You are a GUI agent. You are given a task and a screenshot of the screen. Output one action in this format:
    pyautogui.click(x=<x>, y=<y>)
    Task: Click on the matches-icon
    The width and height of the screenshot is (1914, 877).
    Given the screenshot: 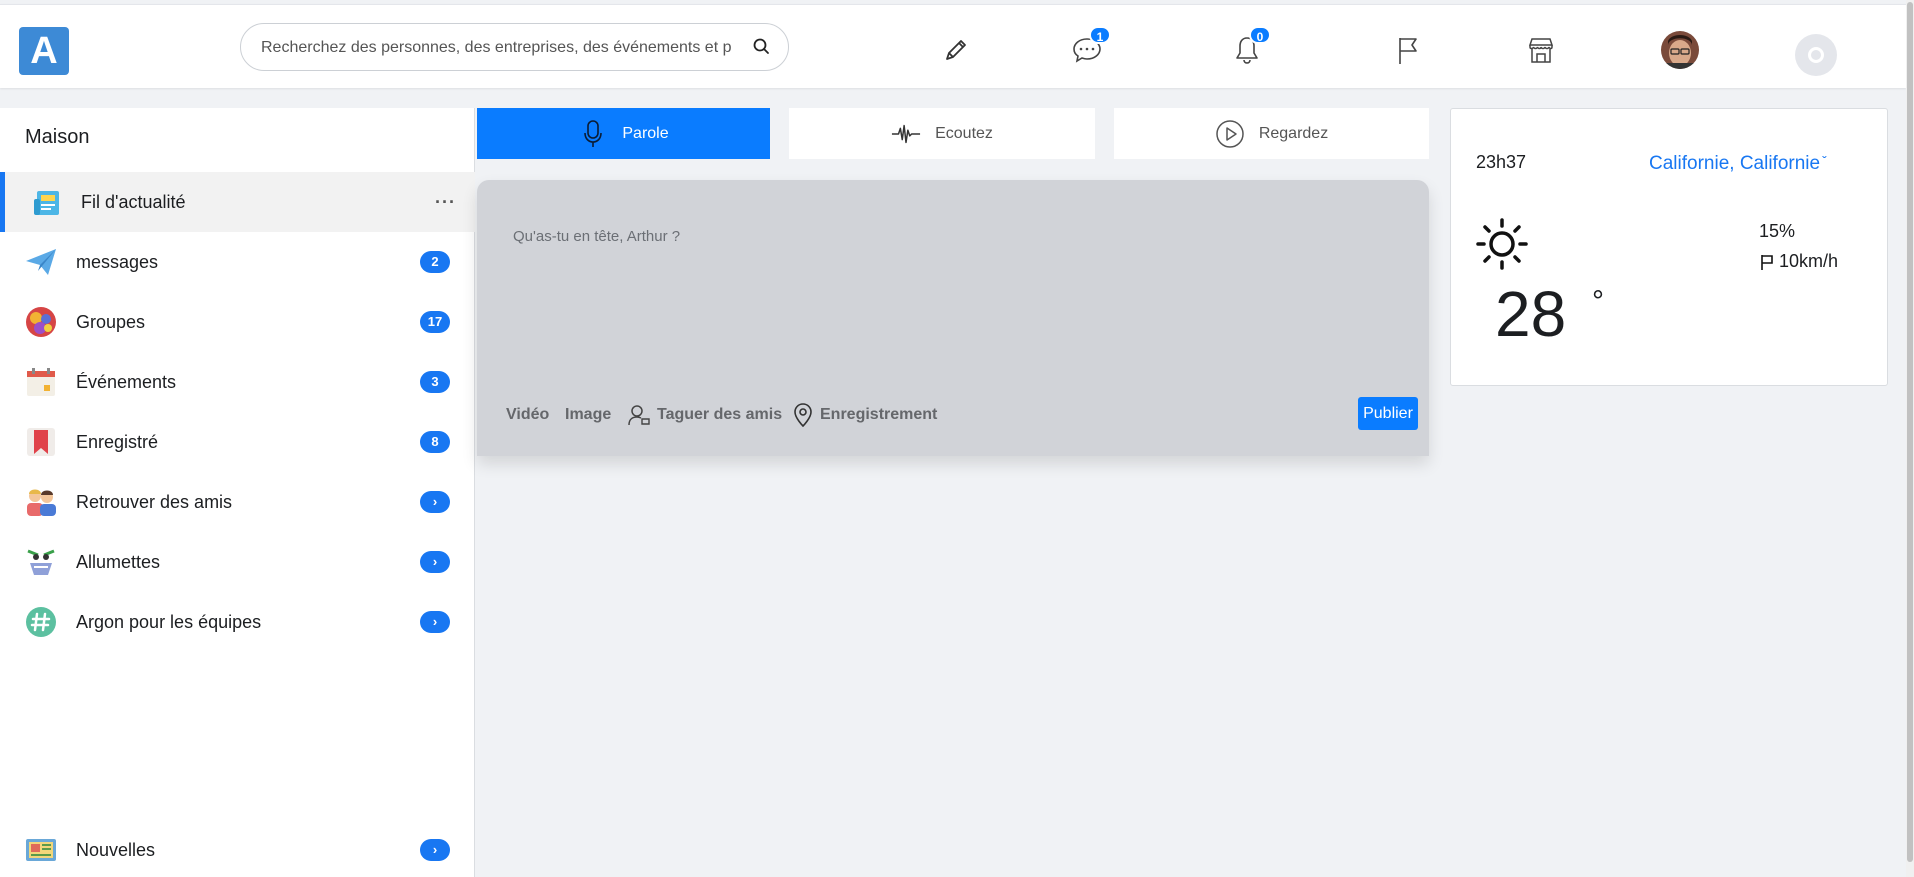 What is the action you would take?
    pyautogui.click(x=41, y=562)
    